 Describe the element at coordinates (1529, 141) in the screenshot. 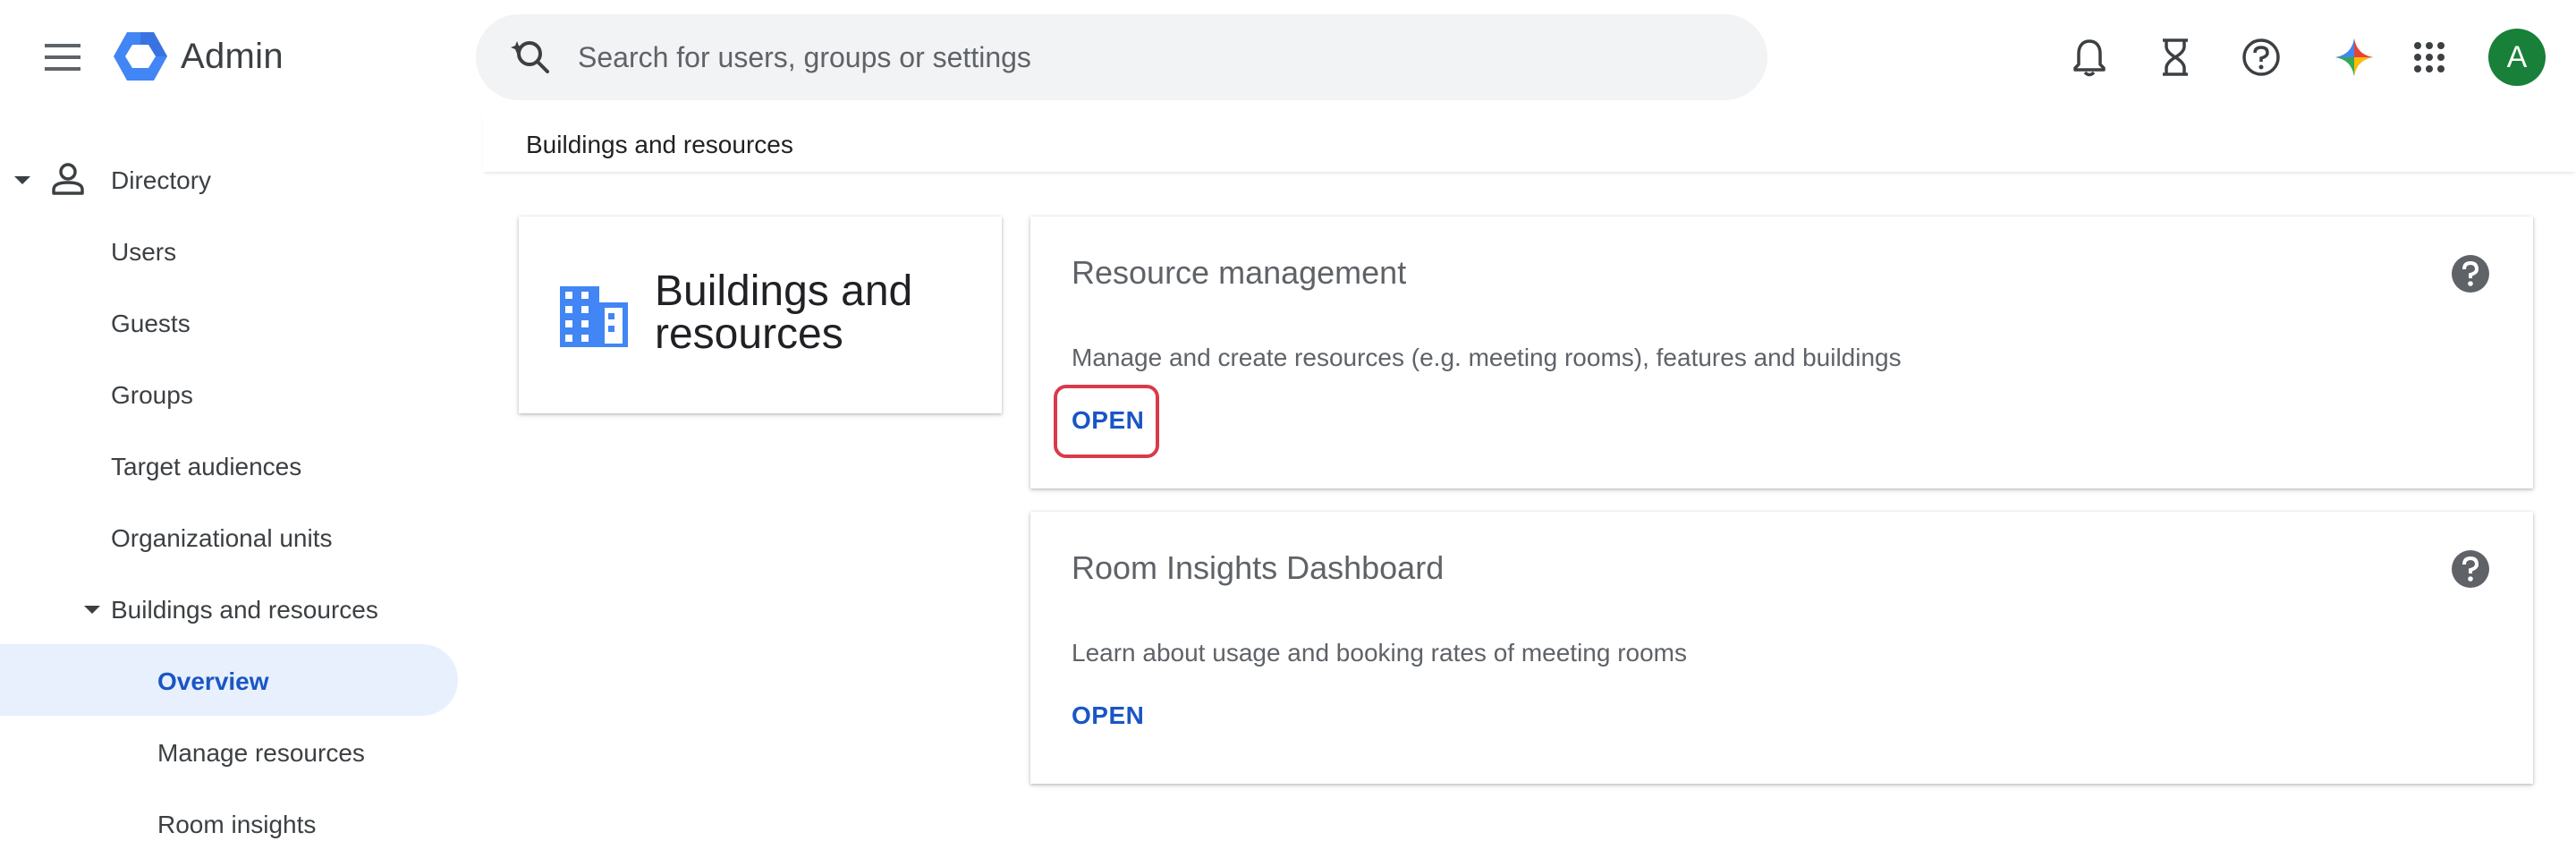

I see `breadcrumb-bar` at that location.